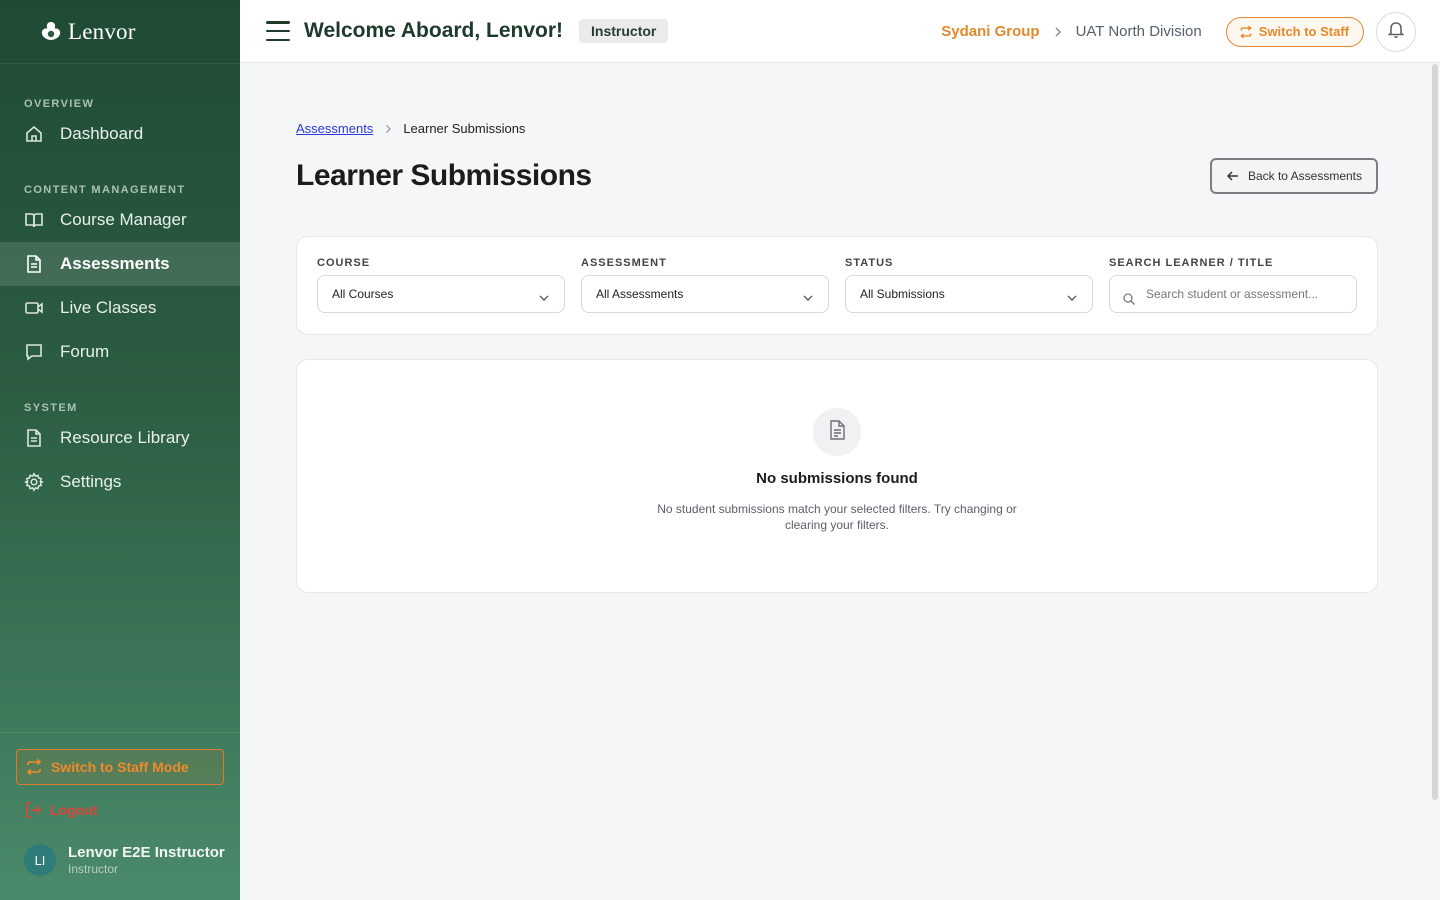  I want to click on empty-state-title: No submissions found, so click(837, 478).